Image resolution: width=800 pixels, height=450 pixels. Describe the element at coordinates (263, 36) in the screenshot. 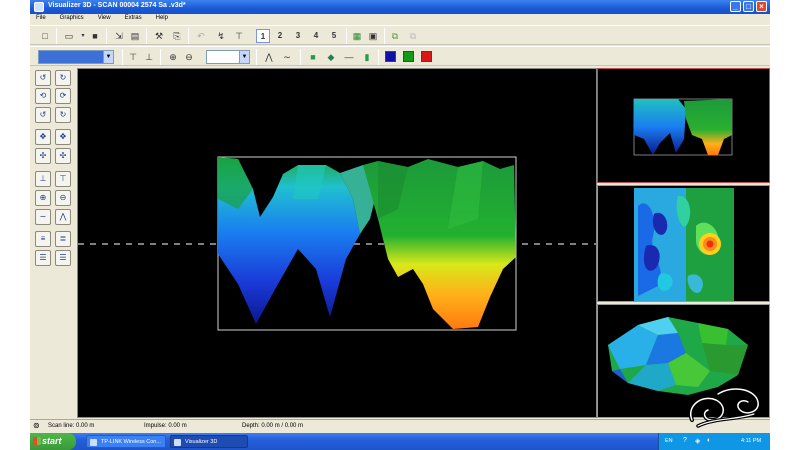

I see `view-1-button: 1` at that location.